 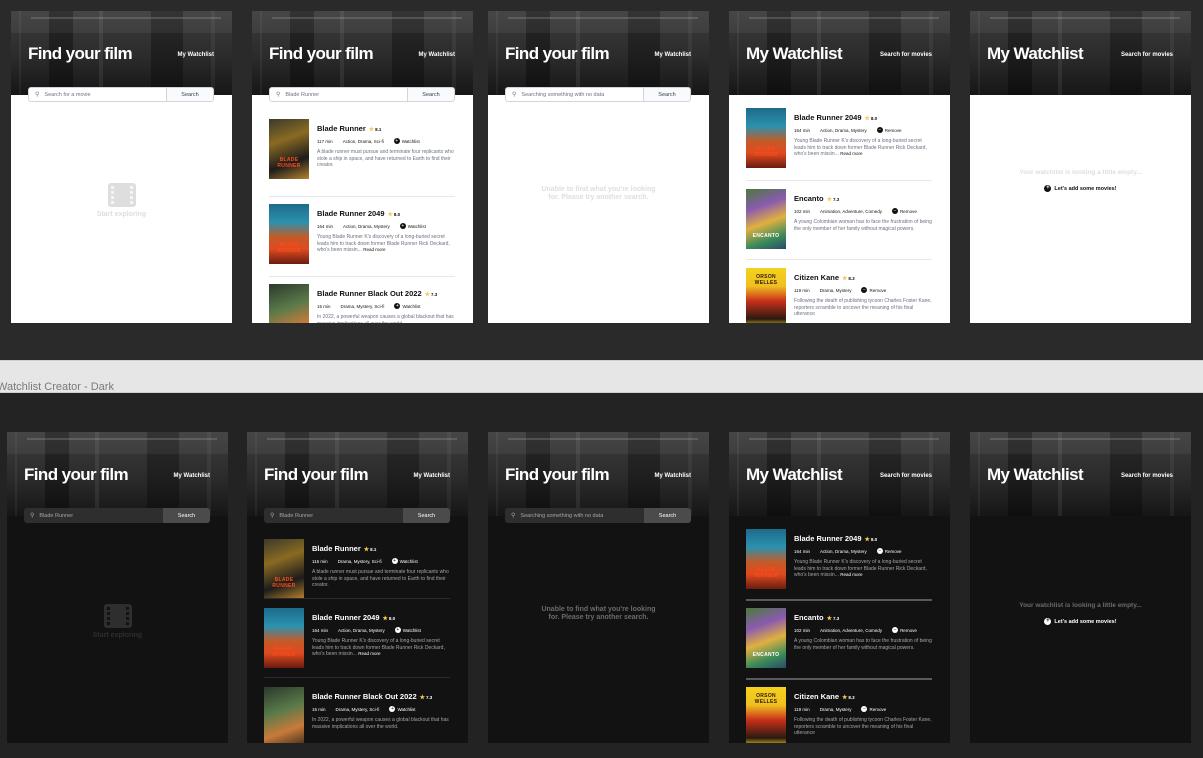 What do you see at coordinates (363, 141) in the screenshot?
I see `movie-genres: Action, Drama, Sci-fi` at bounding box center [363, 141].